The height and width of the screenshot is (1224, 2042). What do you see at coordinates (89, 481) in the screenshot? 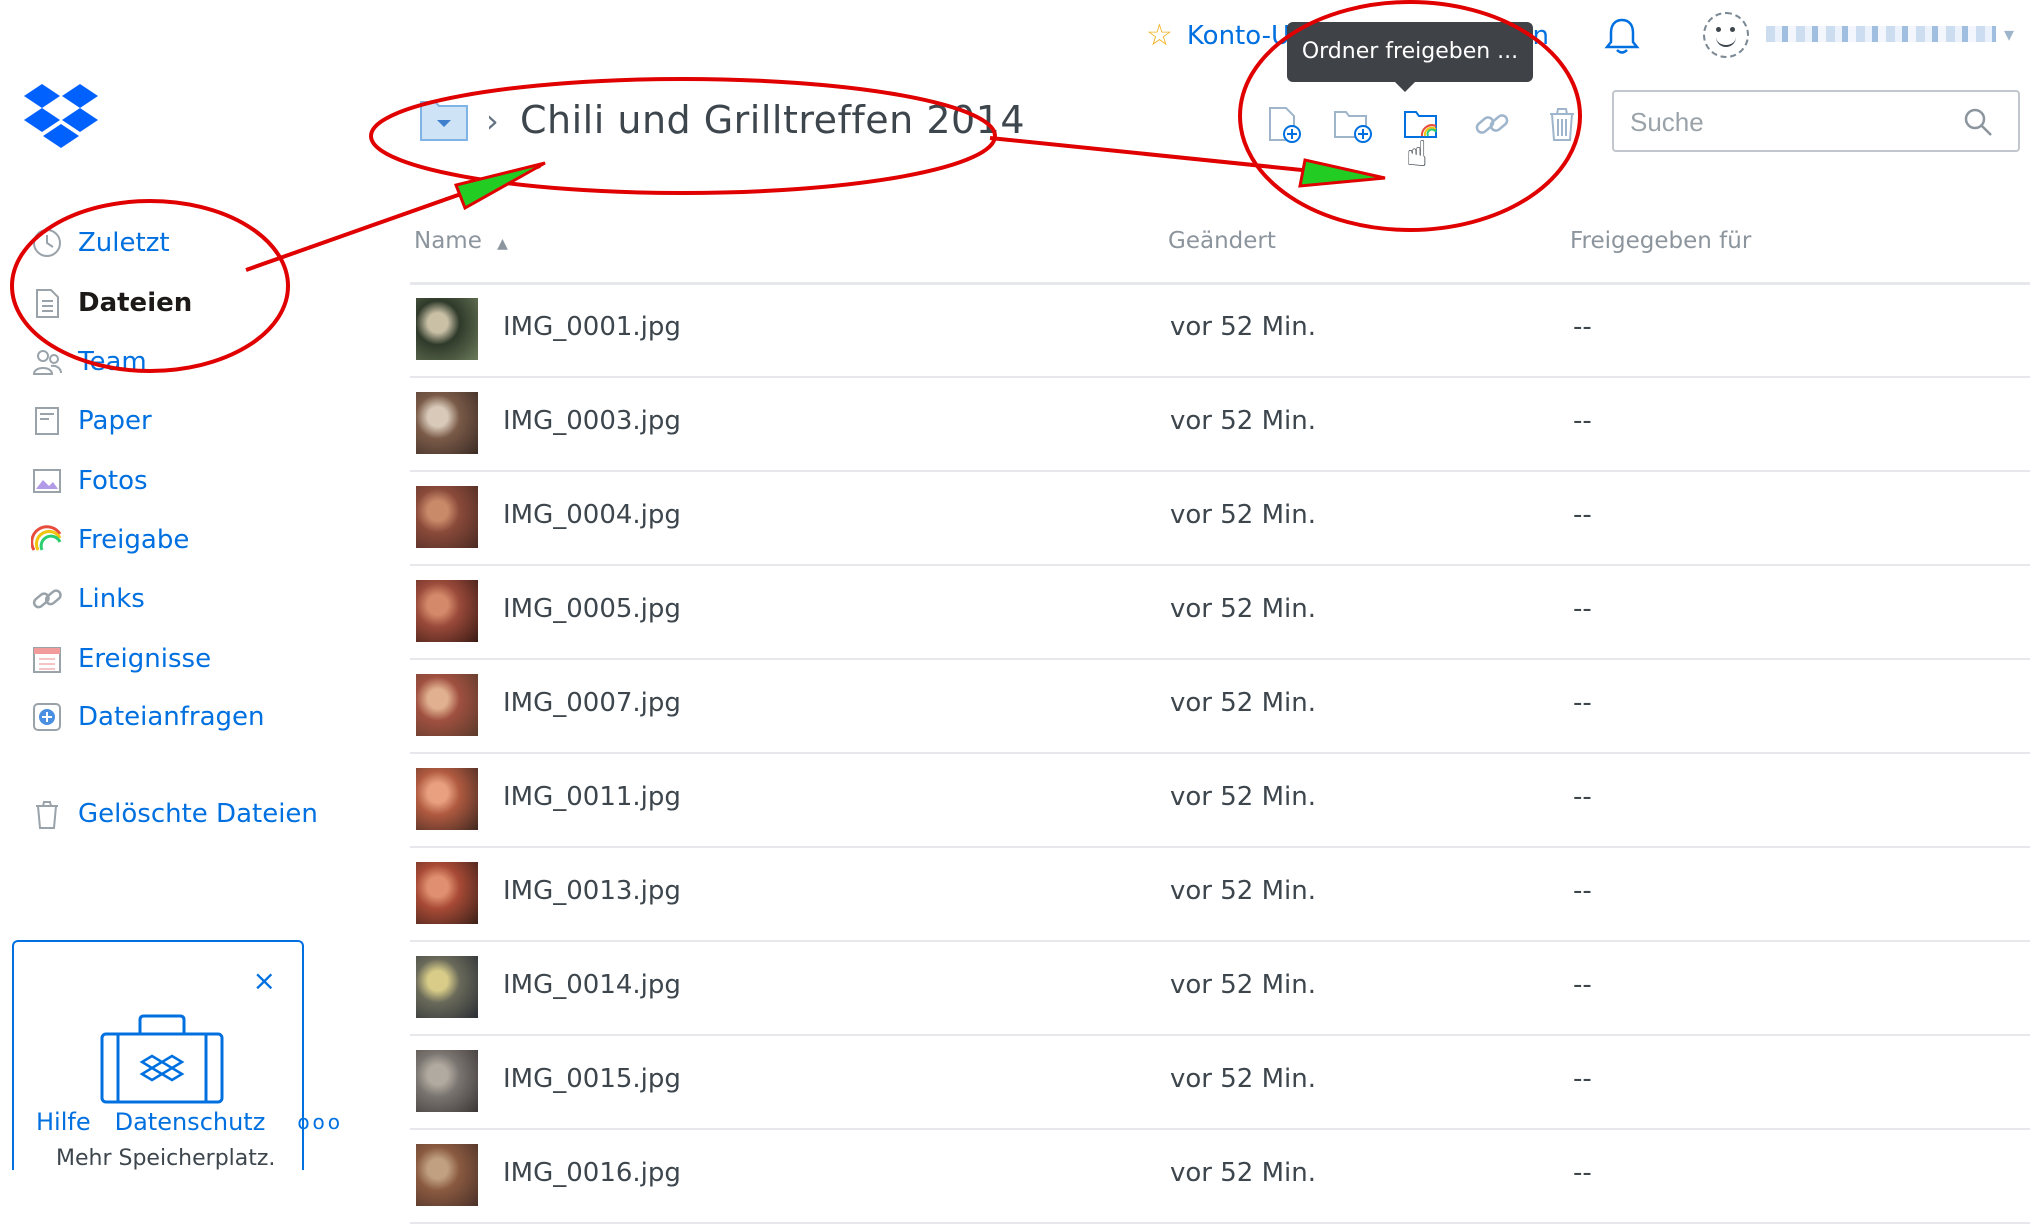
I see `sidebar-item-fotos: Fotos` at bounding box center [89, 481].